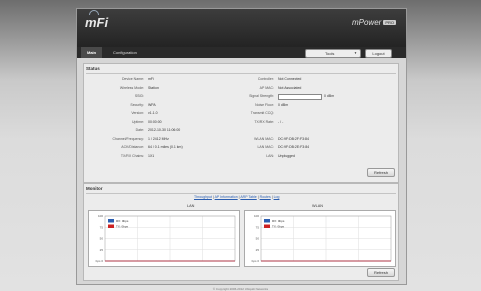 The width and height of the screenshot is (481, 291). What do you see at coordinates (139, 130) in the screenshot?
I see `status-label: Date:` at bounding box center [139, 130].